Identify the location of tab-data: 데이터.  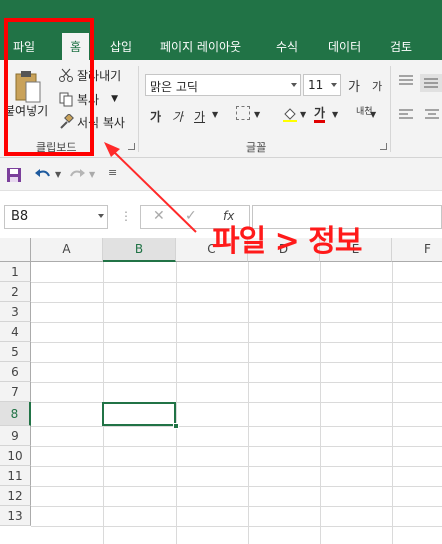
(344, 46).